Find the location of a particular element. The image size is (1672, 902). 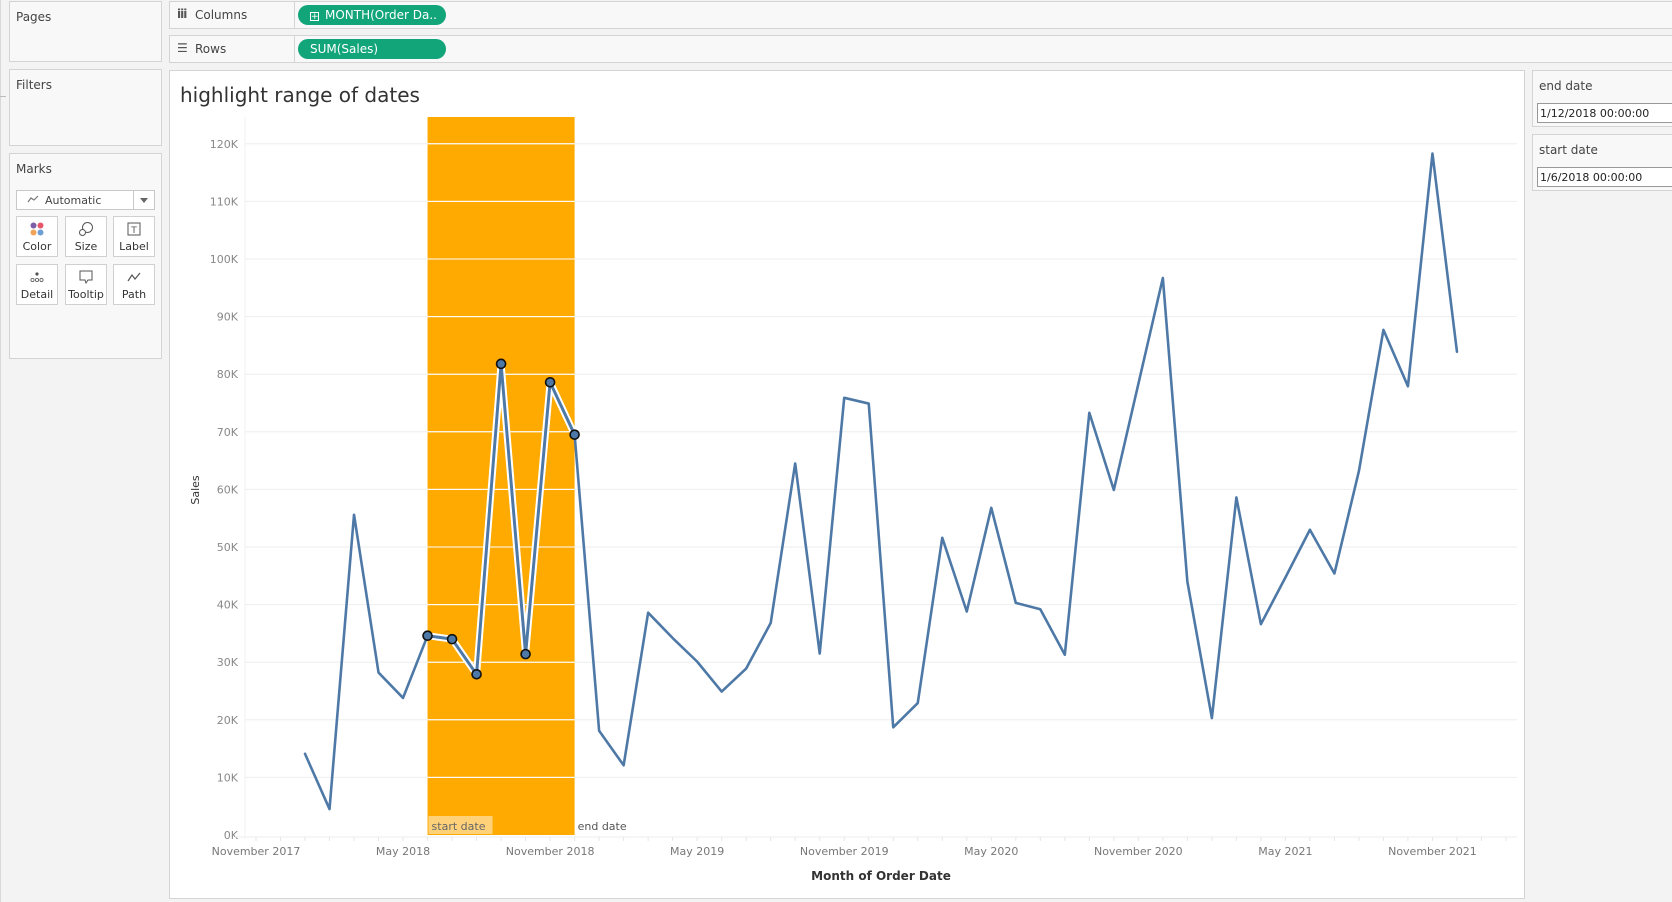

start-date-label: start date is located at coordinates (1568, 150).